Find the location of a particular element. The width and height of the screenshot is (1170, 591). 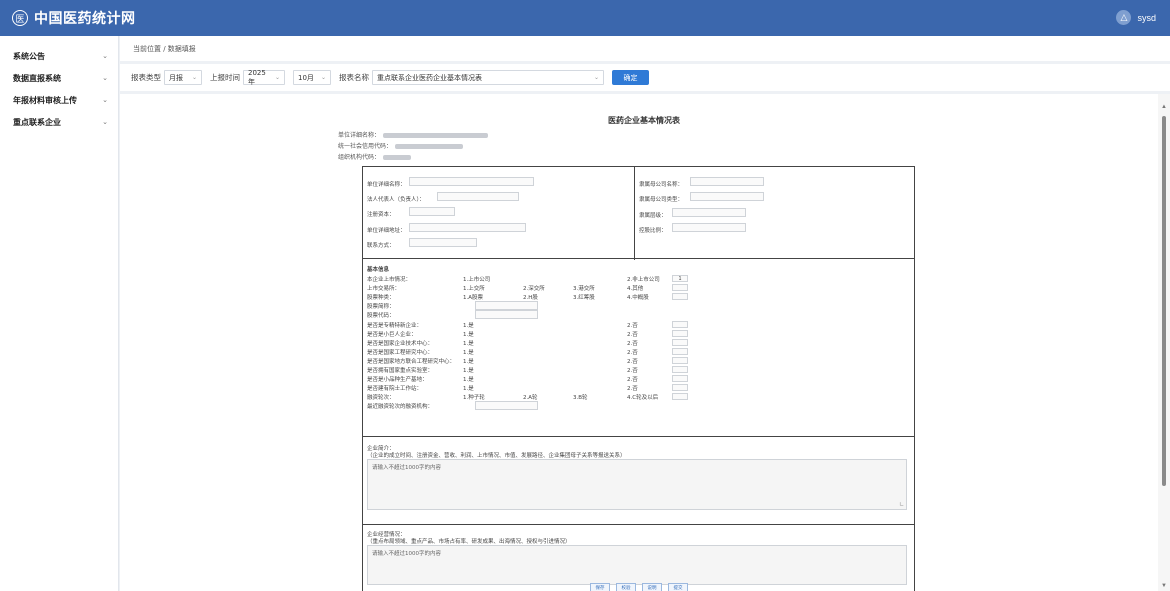

option-2: 2.H股 is located at coordinates (530, 298).